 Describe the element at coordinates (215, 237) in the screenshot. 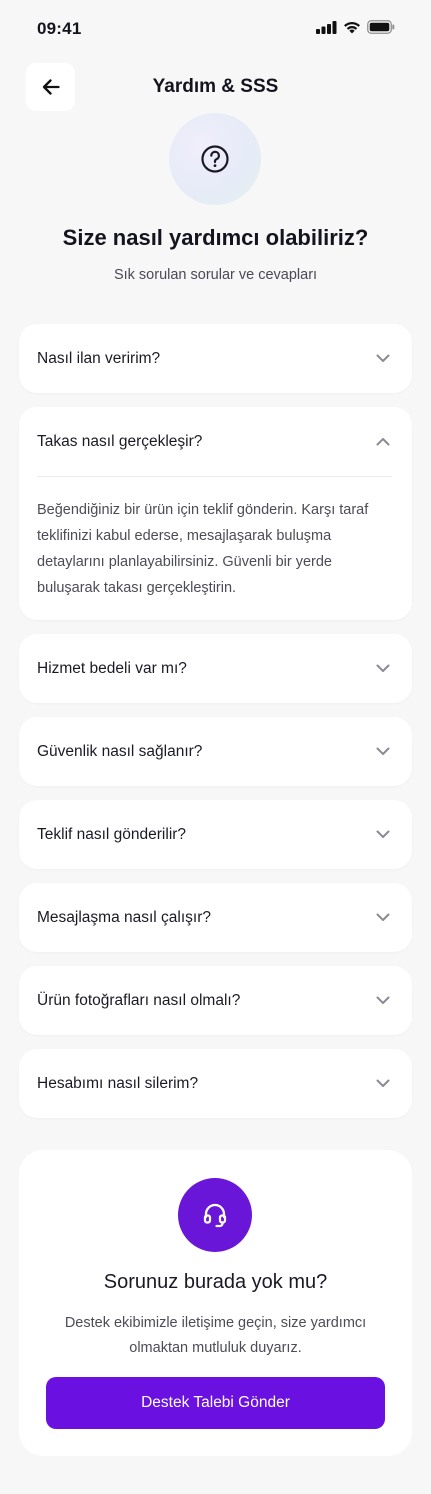

I see `hero-title: Size nasıl yardımcı olabiliriz?` at that location.